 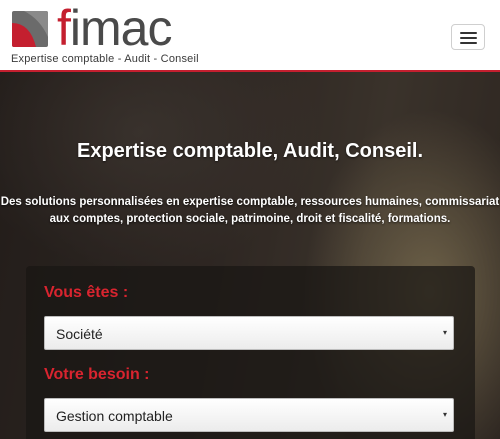 I want to click on vous-etes-label: Vous êtes :, so click(x=86, y=292).